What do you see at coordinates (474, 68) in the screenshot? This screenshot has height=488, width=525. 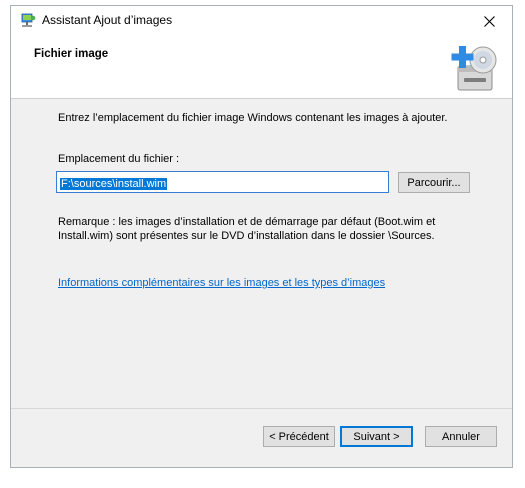 I see `add-disc-drive-icon` at bounding box center [474, 68].